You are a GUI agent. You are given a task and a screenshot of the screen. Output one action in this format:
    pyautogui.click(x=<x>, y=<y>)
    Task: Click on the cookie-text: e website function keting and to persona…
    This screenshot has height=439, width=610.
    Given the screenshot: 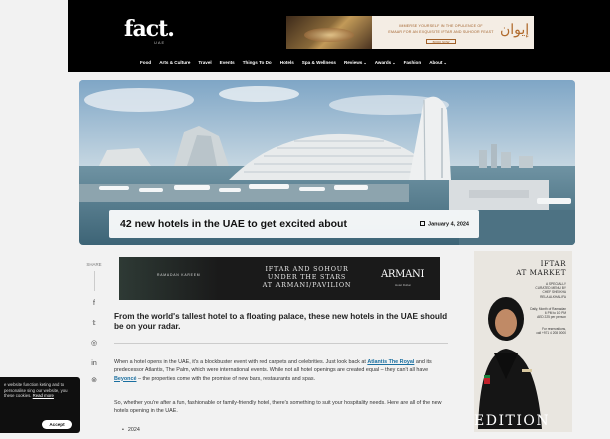 What is the action you would take?
    pyautogui.click(x=41, y=390)
    